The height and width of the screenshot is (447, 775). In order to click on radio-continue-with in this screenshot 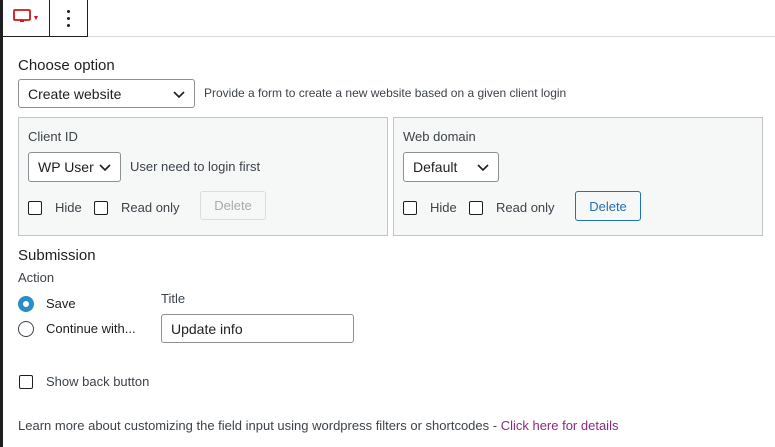, I will do `click(26, 329)`.